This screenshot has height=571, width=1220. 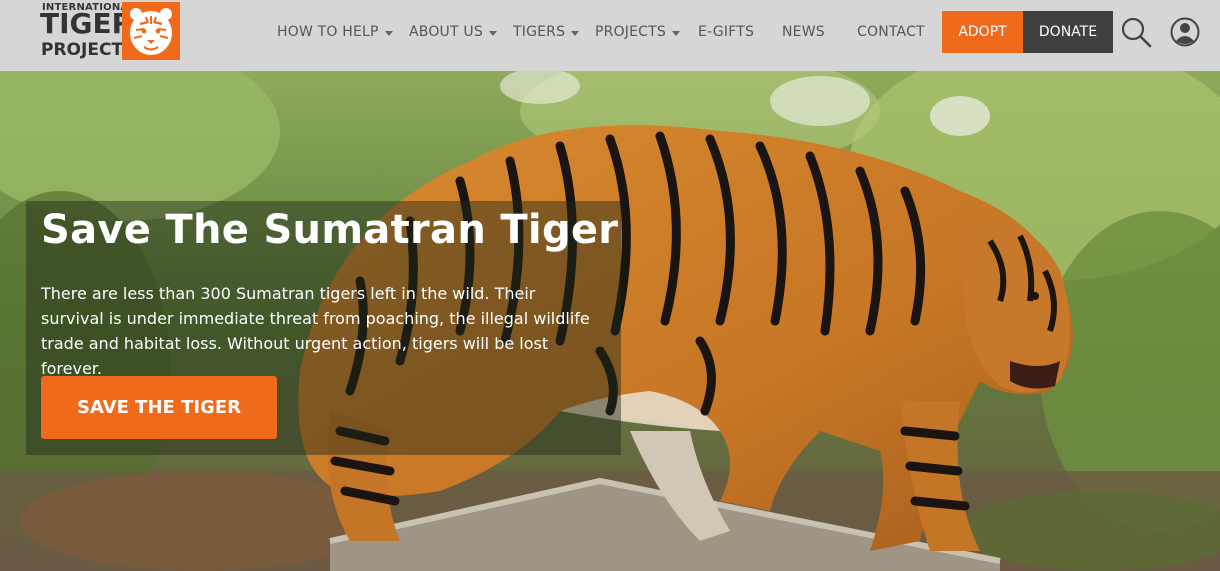 I want to click on nav-e-gifts: E-GIFTS, so click(x=726, y=32).